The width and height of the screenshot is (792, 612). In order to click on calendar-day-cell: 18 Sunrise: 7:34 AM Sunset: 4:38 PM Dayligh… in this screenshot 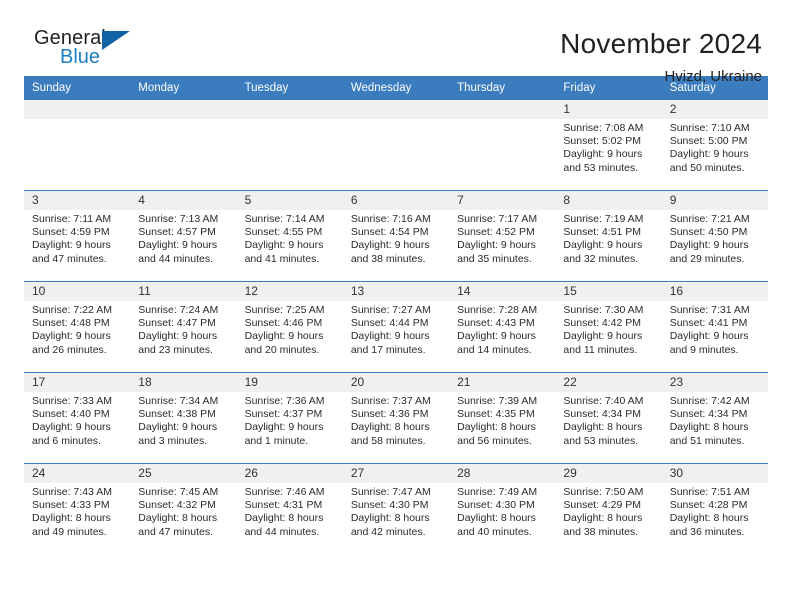, I will do `click(183, 418)`.